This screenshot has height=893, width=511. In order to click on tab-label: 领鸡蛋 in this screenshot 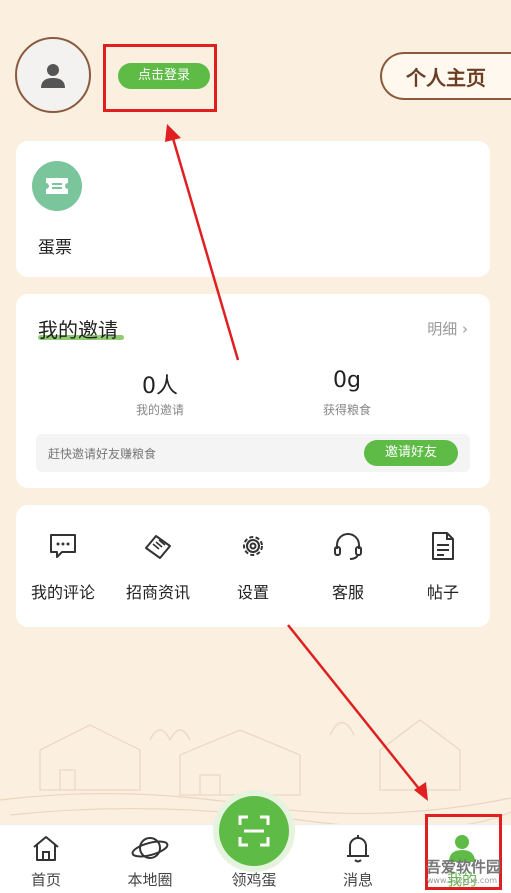, I will do `click(254, 880)`.